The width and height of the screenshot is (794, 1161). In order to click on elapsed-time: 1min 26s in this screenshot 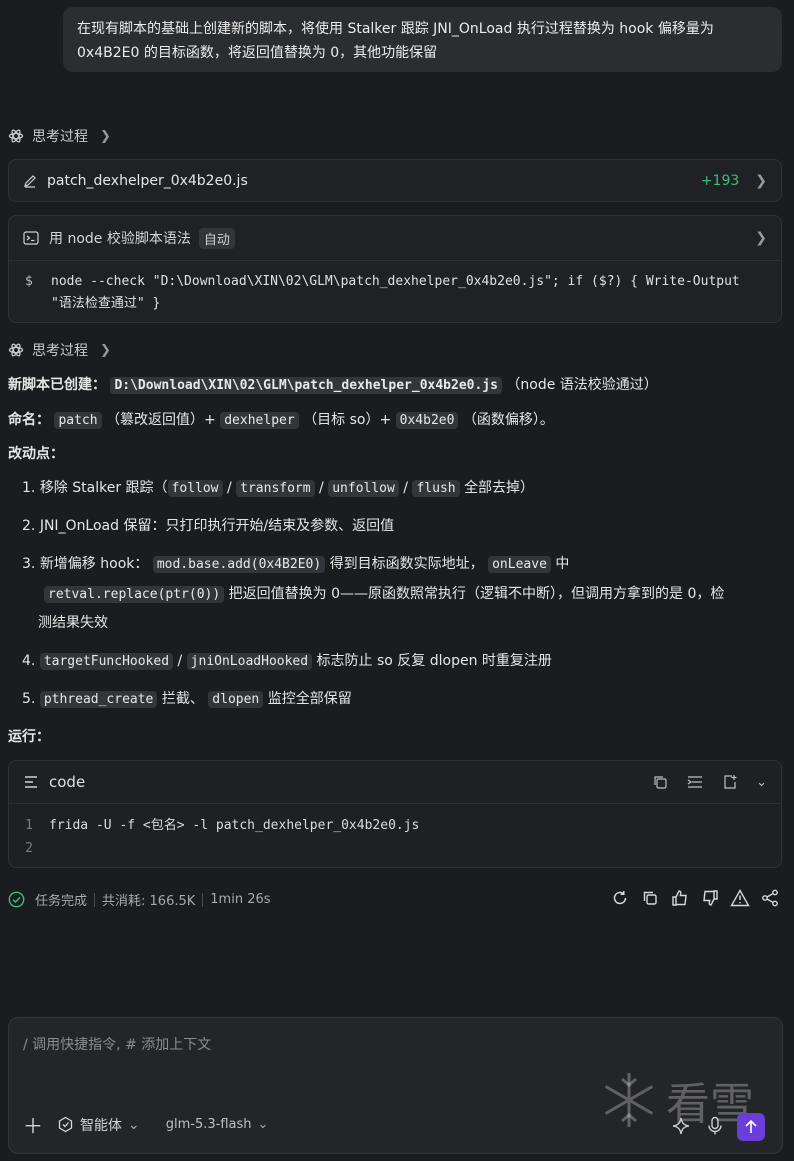, I will do `click(240, 899)`.